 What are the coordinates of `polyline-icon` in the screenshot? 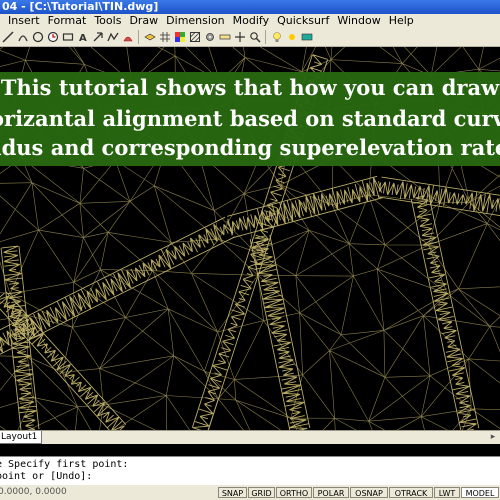 It's located at (112, 37).